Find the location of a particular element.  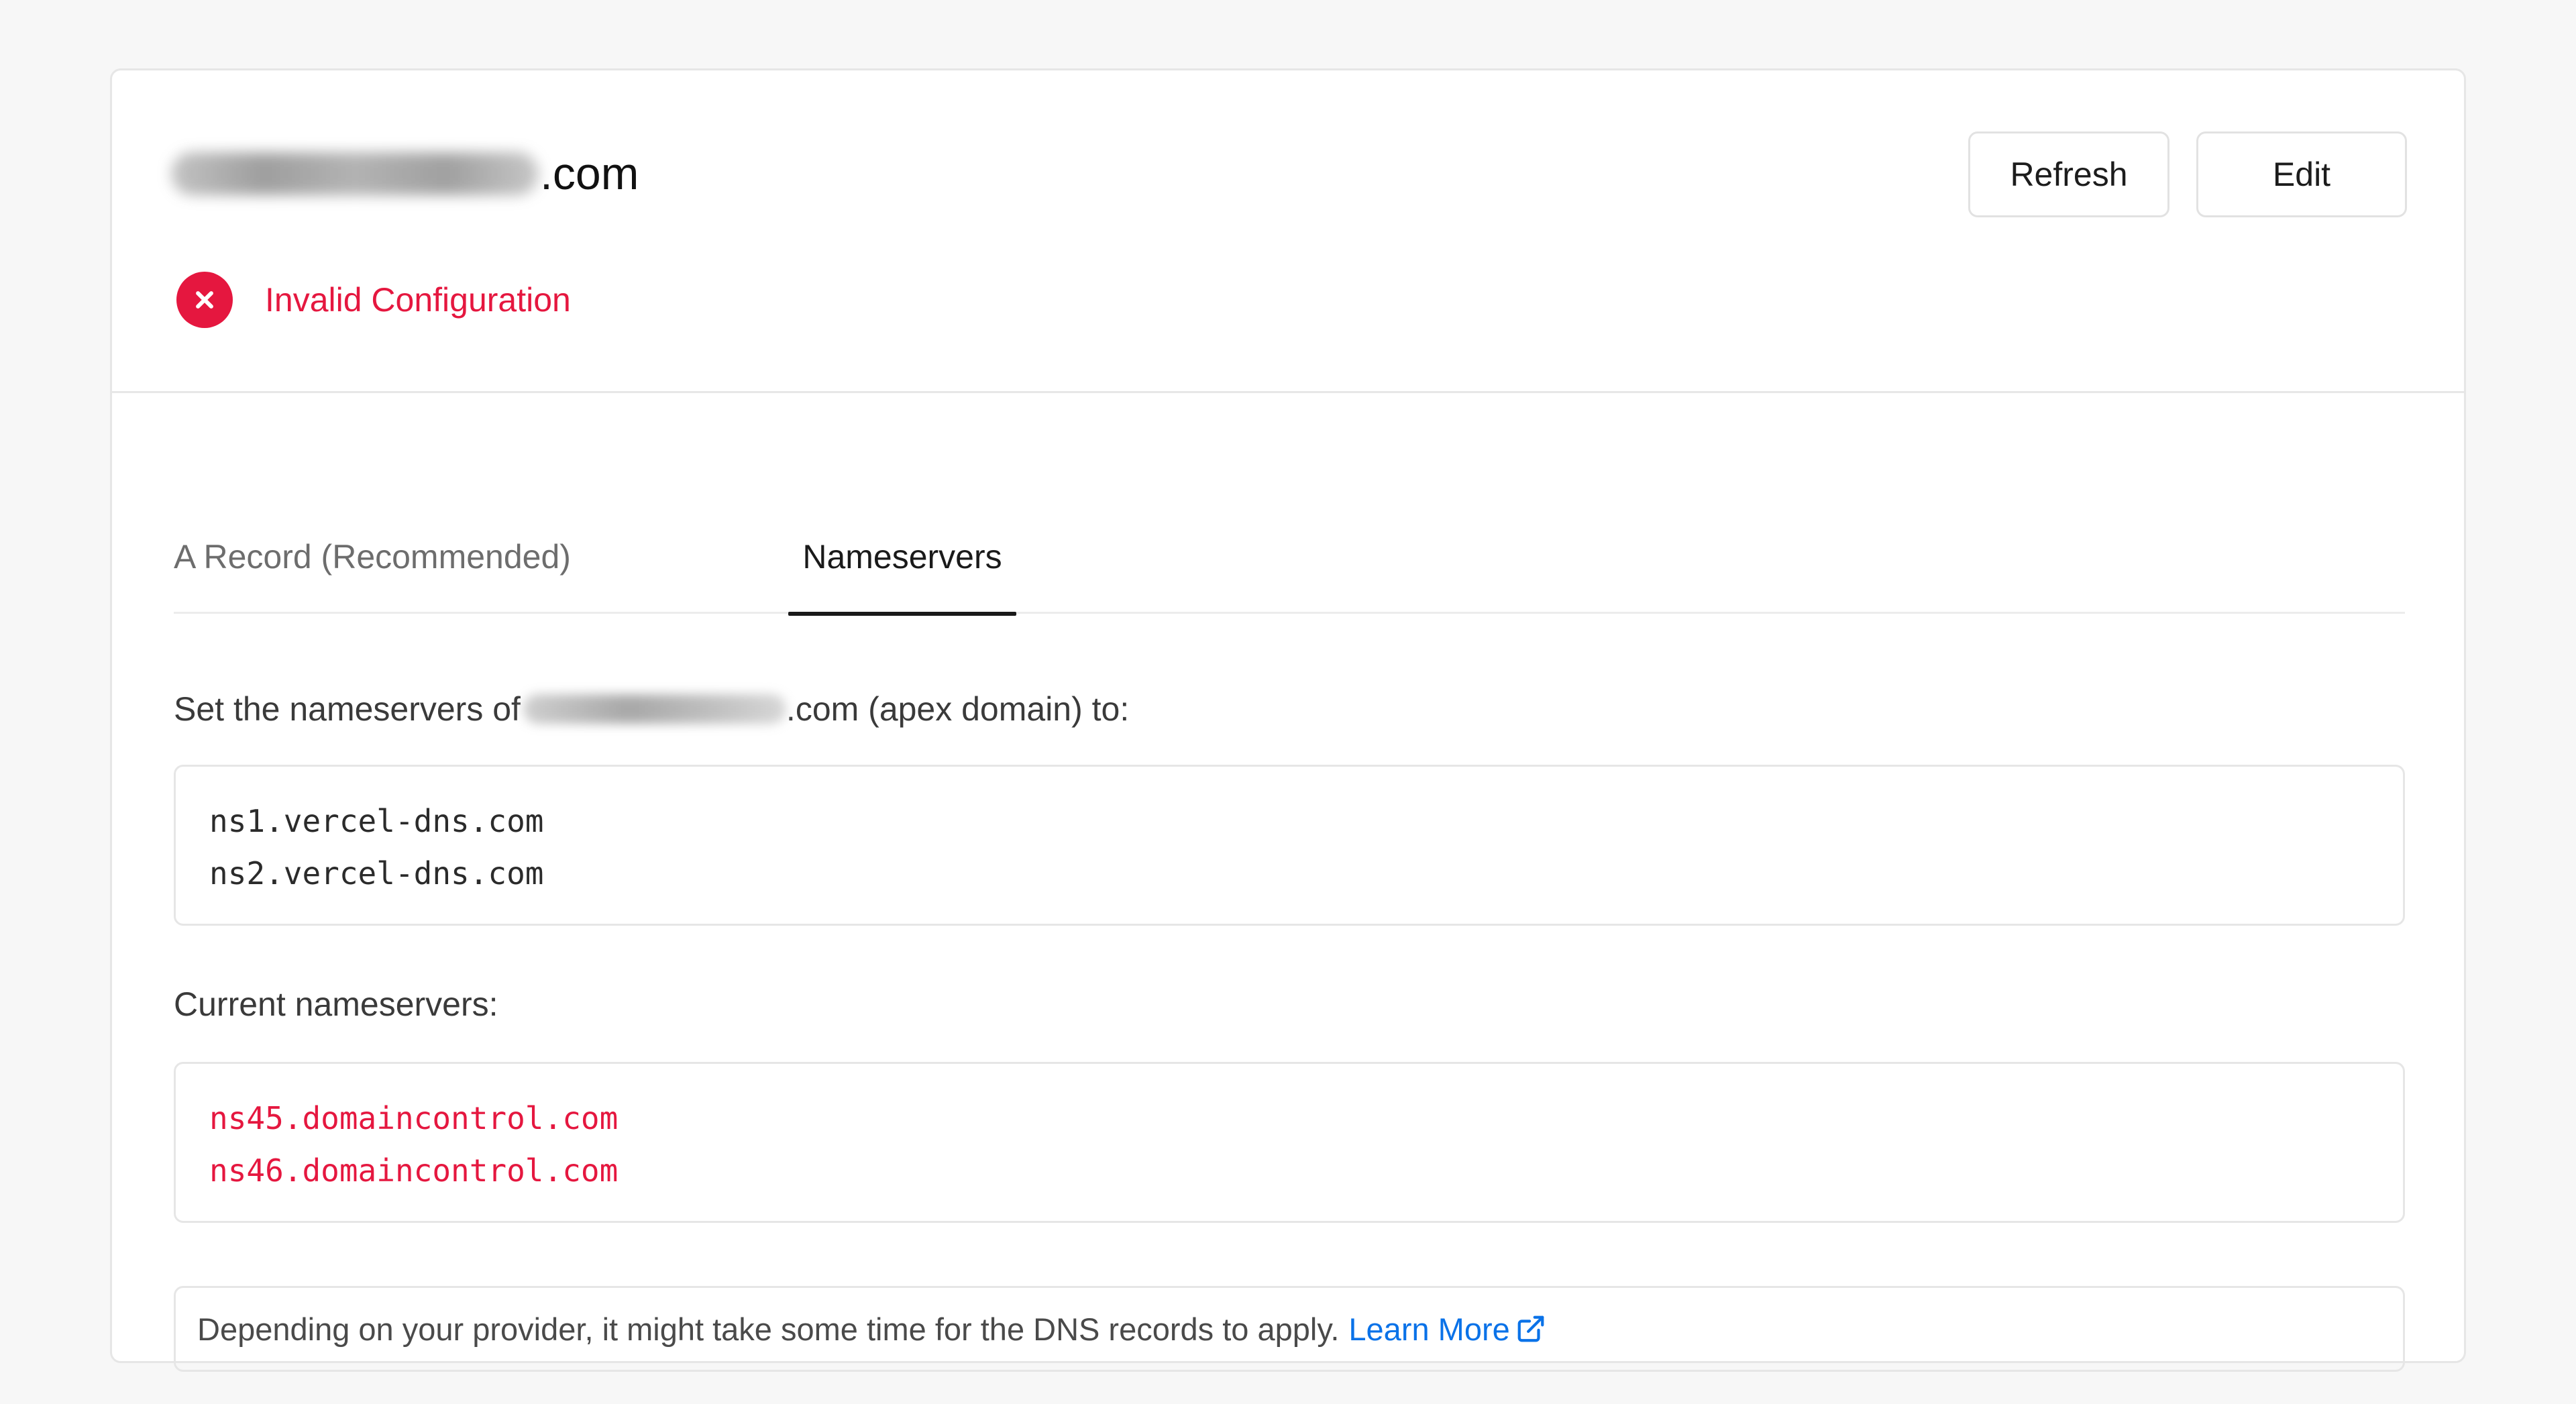

redacted-domain-name-inline is located at coordinates (654, 709).